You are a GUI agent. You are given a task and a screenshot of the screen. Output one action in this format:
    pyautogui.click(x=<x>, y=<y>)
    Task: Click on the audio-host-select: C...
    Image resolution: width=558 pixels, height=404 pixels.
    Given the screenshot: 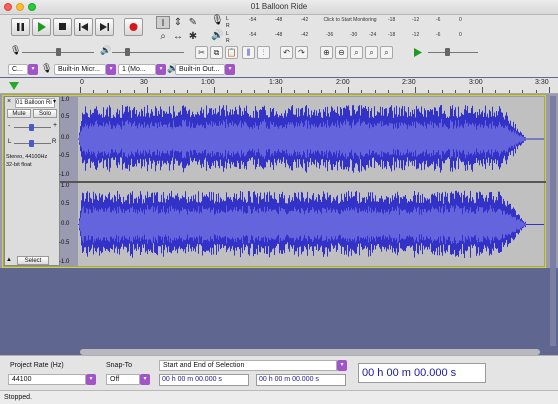 What is the action you would take?
    pyautogui.click(x=18, y=69)
    